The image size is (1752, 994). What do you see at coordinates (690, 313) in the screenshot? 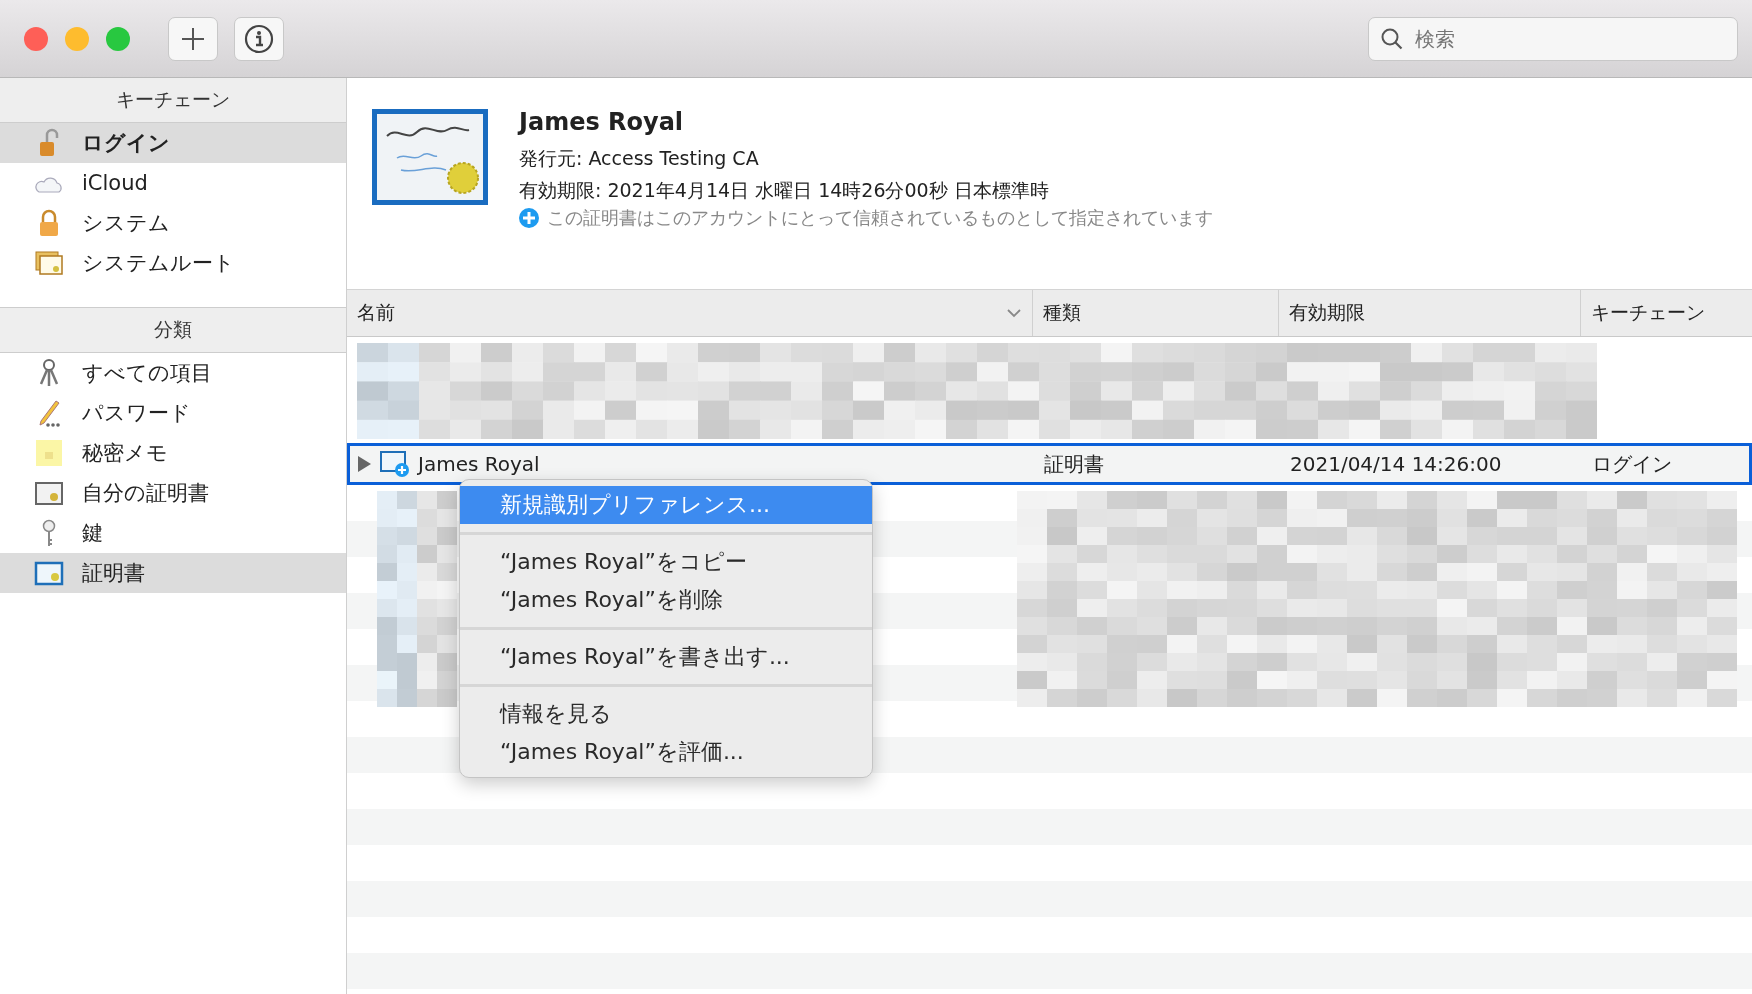
I see `column-header: 名前` at bounding box center [690, 313].